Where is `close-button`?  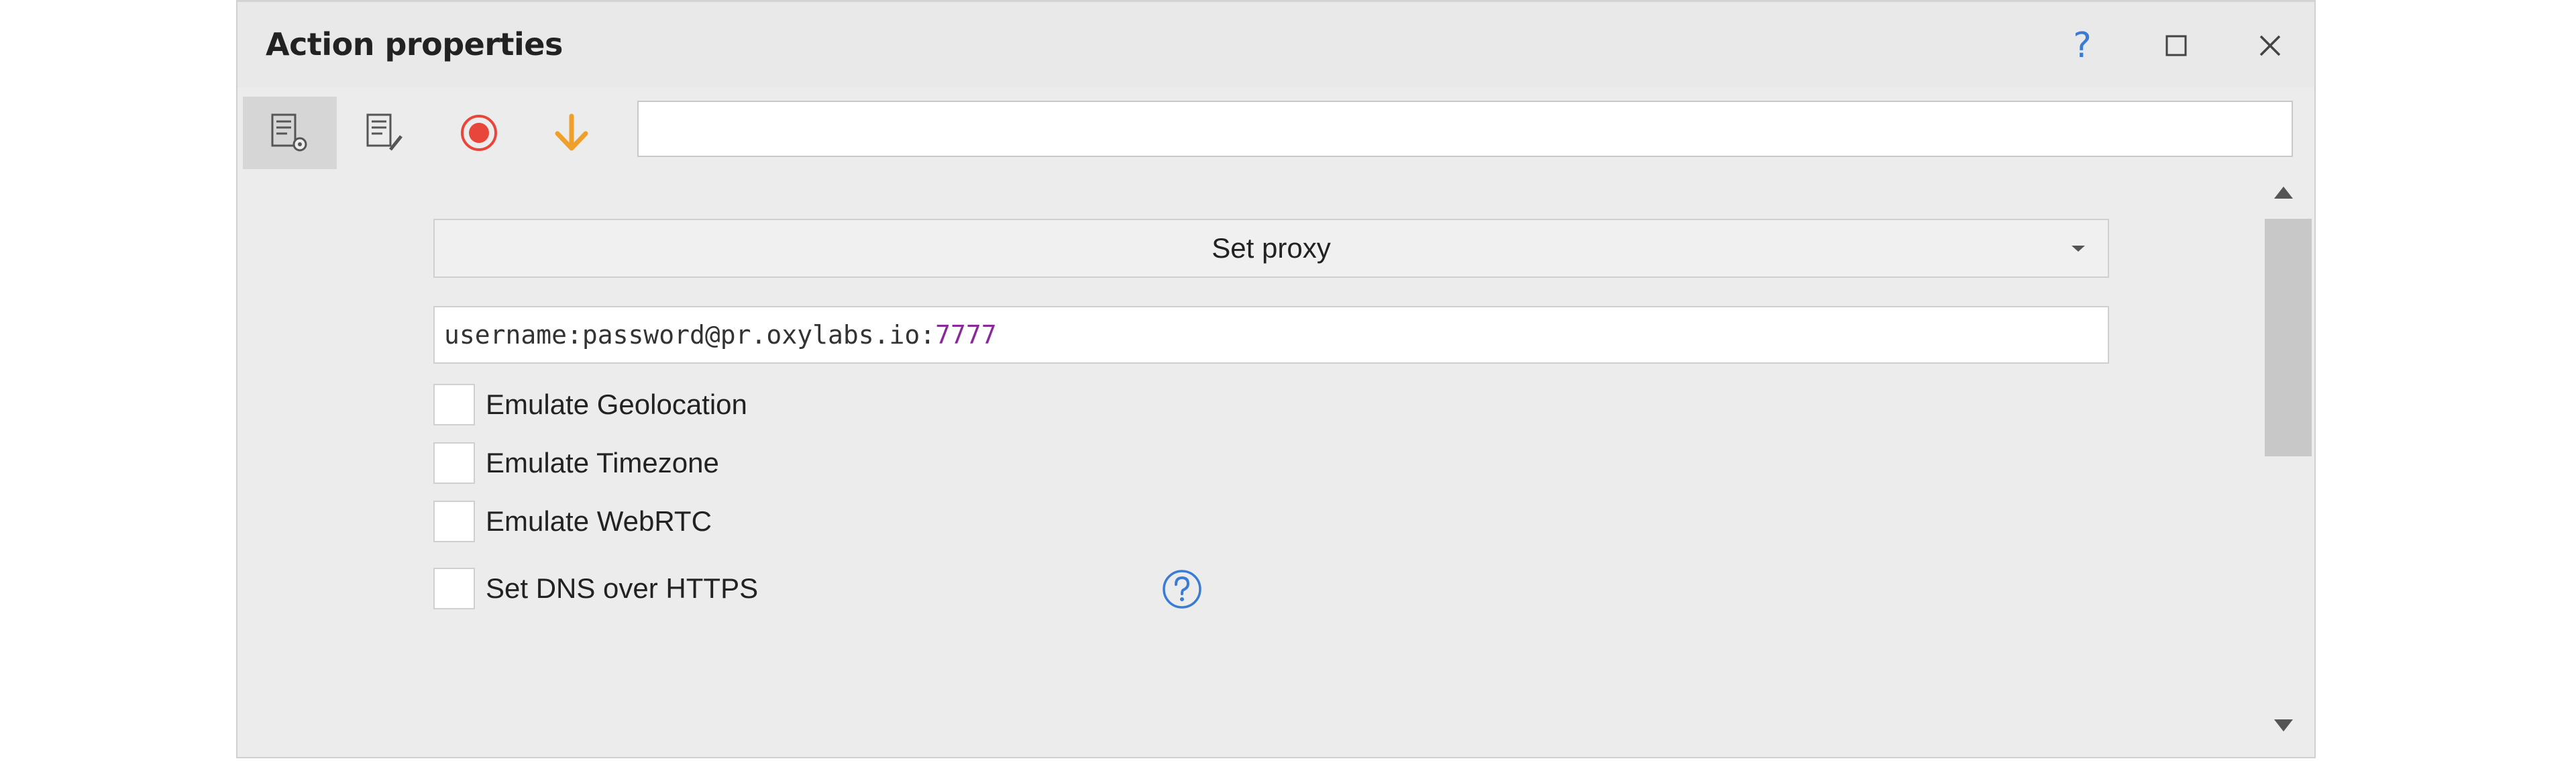
close-button is located at coordinates (2270, 45).